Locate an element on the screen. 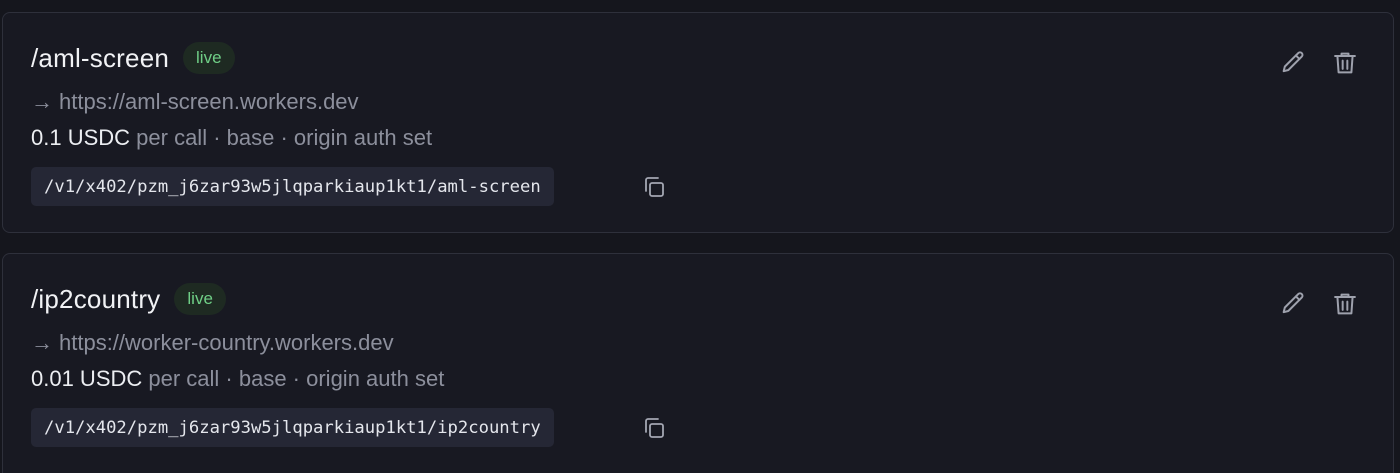 The height and width of the screenshot is (473, 1400). route-target: → https://worker-country.workers.dev is located at coordinates (212, 343).